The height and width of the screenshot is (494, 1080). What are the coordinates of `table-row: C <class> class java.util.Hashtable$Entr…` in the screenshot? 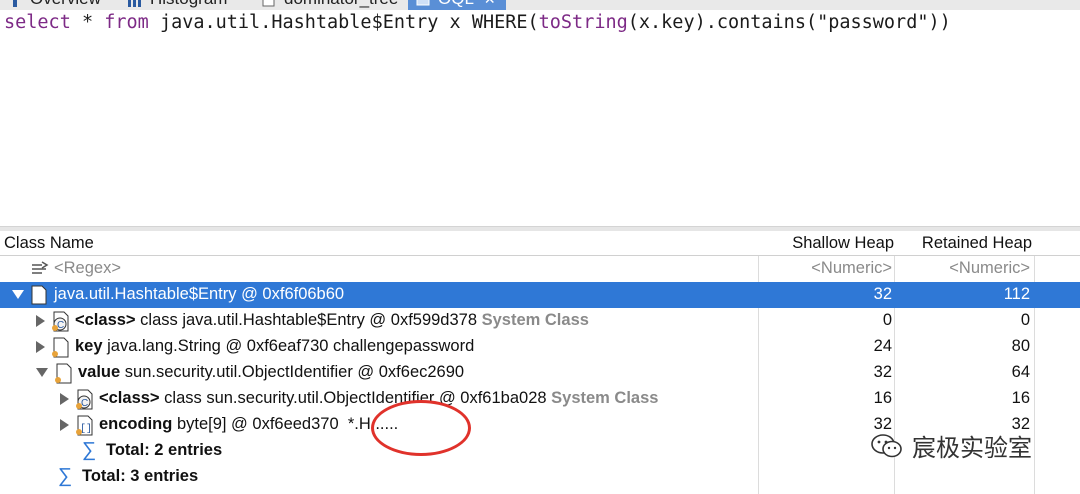 It's located at (540, 321).